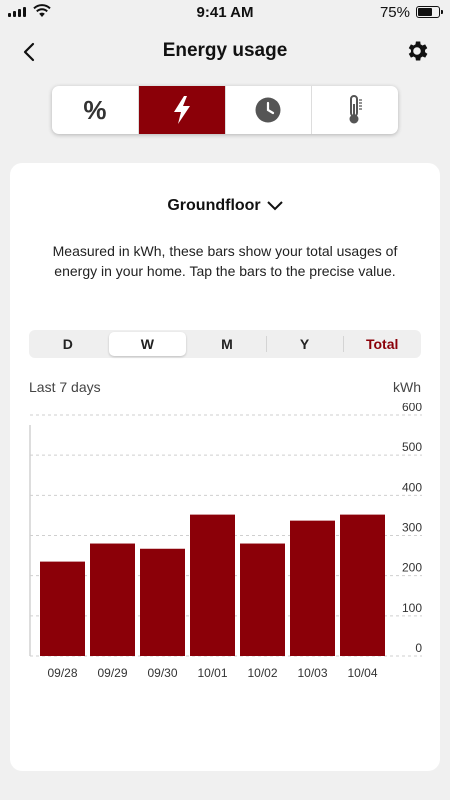 This screenshot has width=450, height=800. I want to click on clock-icon, so click(268, 110).